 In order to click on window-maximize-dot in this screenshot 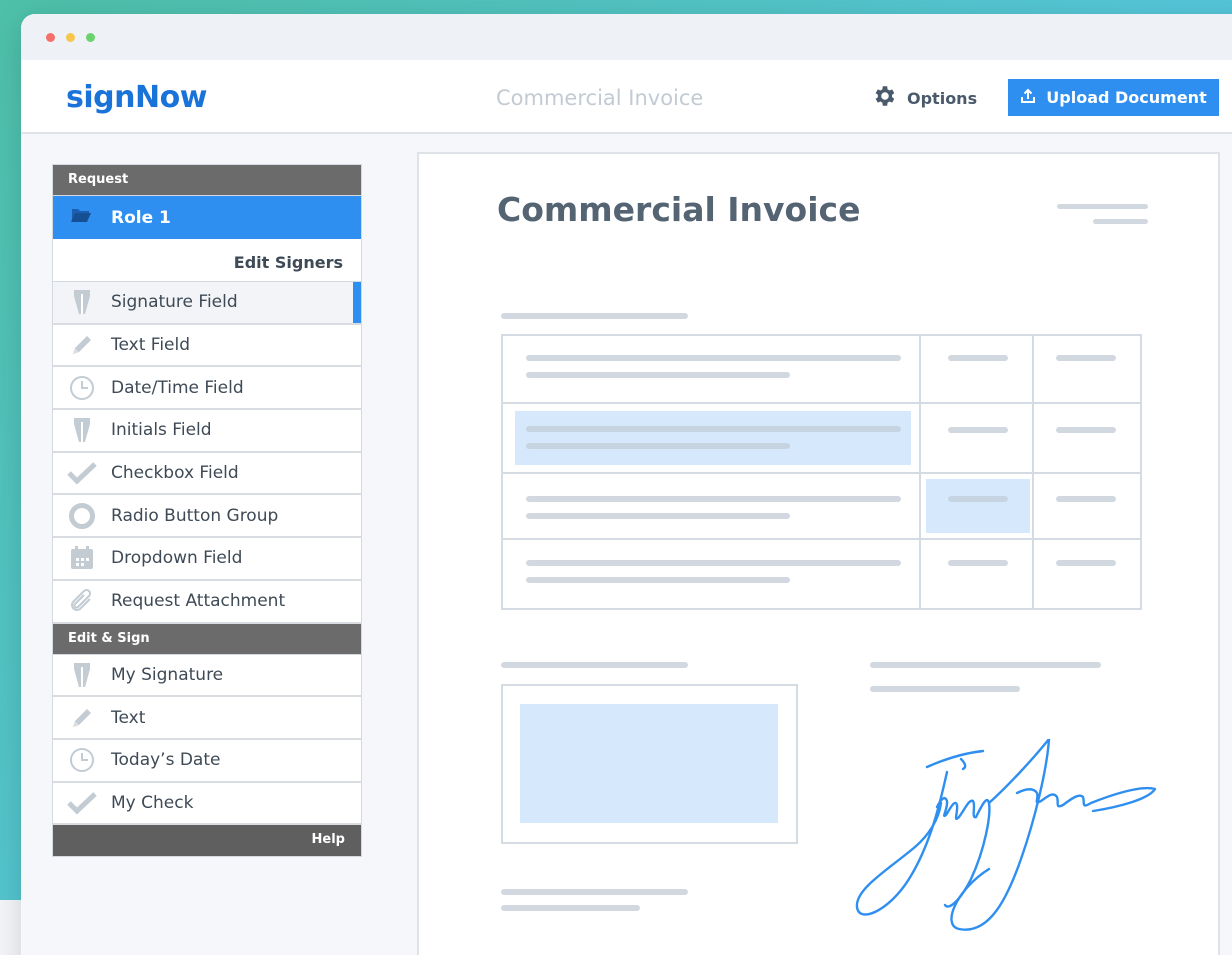, I will do `click(90, 37)`.